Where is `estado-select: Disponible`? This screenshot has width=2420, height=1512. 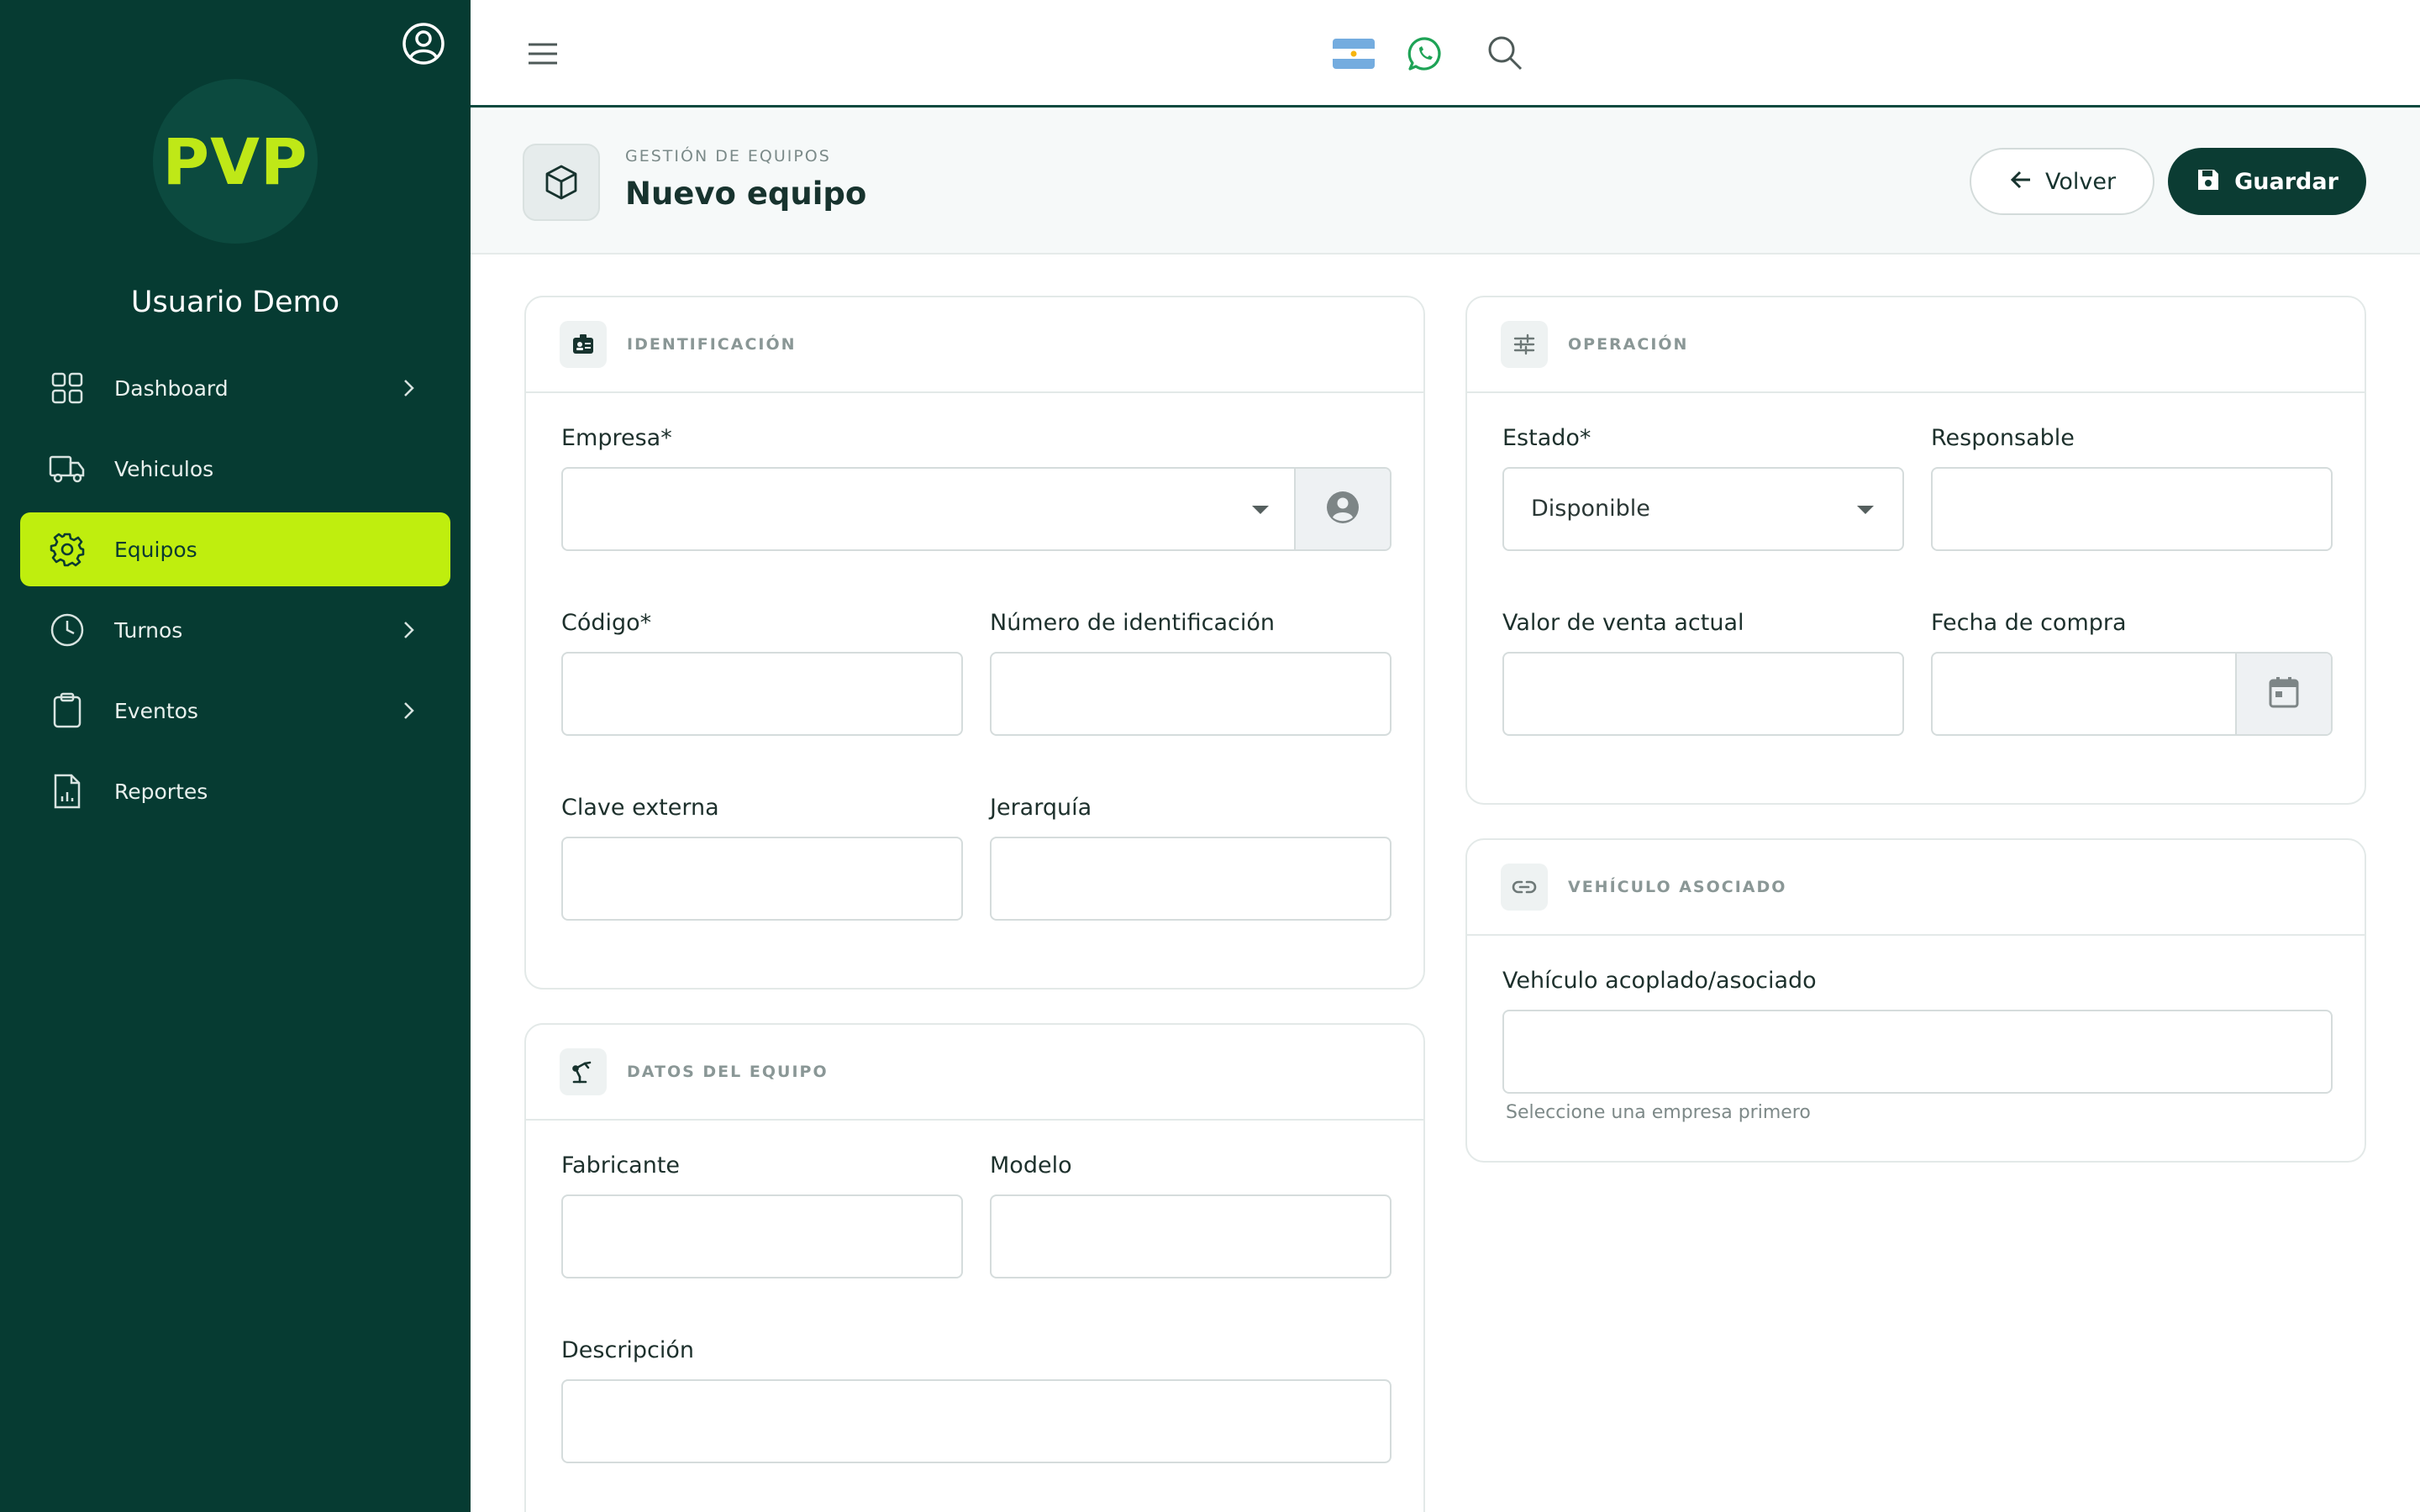 estado-select: Disponible is located at coordinates (1703, 509).